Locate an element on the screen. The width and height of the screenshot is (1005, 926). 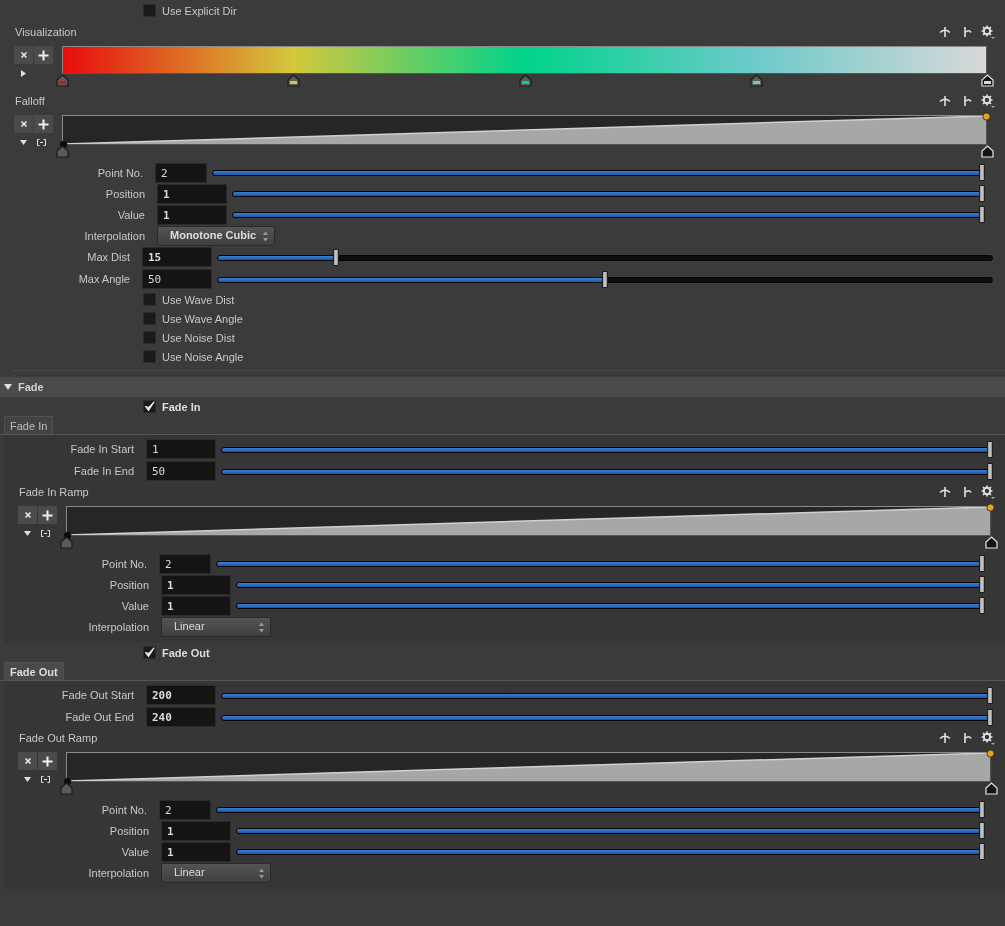
checkbox-label: Use Noise Dist is located at coordinates (198, 337).